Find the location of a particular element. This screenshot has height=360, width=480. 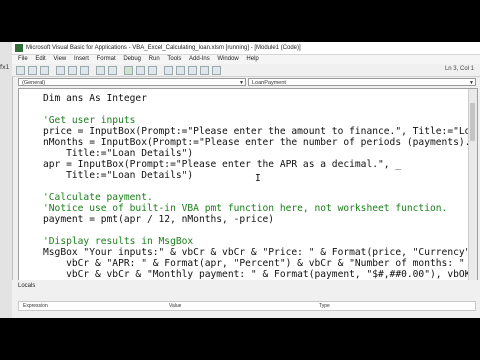

object-combo: (General) ▼ is located at coordinates (132, 82).